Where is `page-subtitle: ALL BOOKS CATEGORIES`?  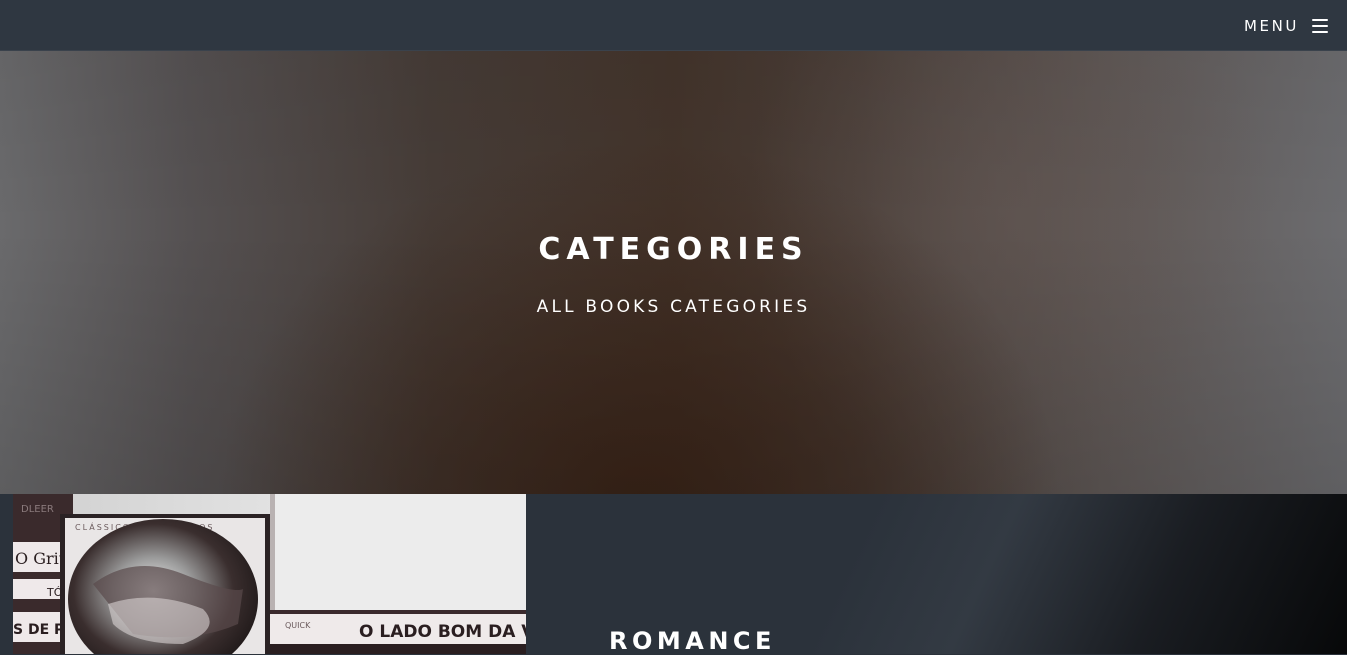
page-subtitle: ALL BOOKS CATEGORIES is located at coordinates (673, 307).